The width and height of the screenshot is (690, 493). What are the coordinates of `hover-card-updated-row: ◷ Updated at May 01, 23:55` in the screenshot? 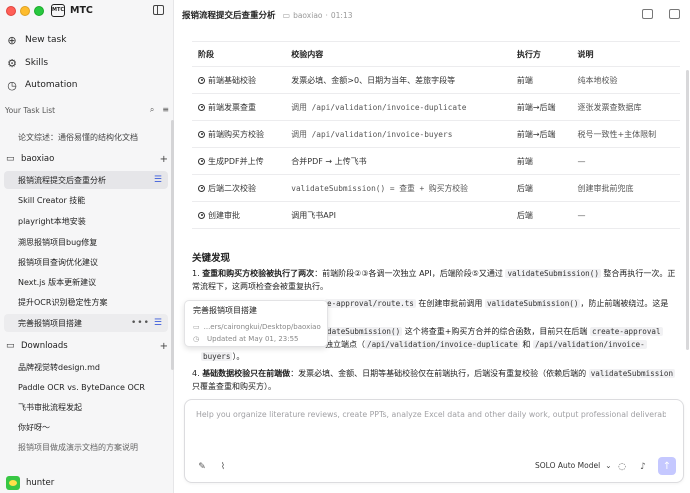 It's located at (256, 339).